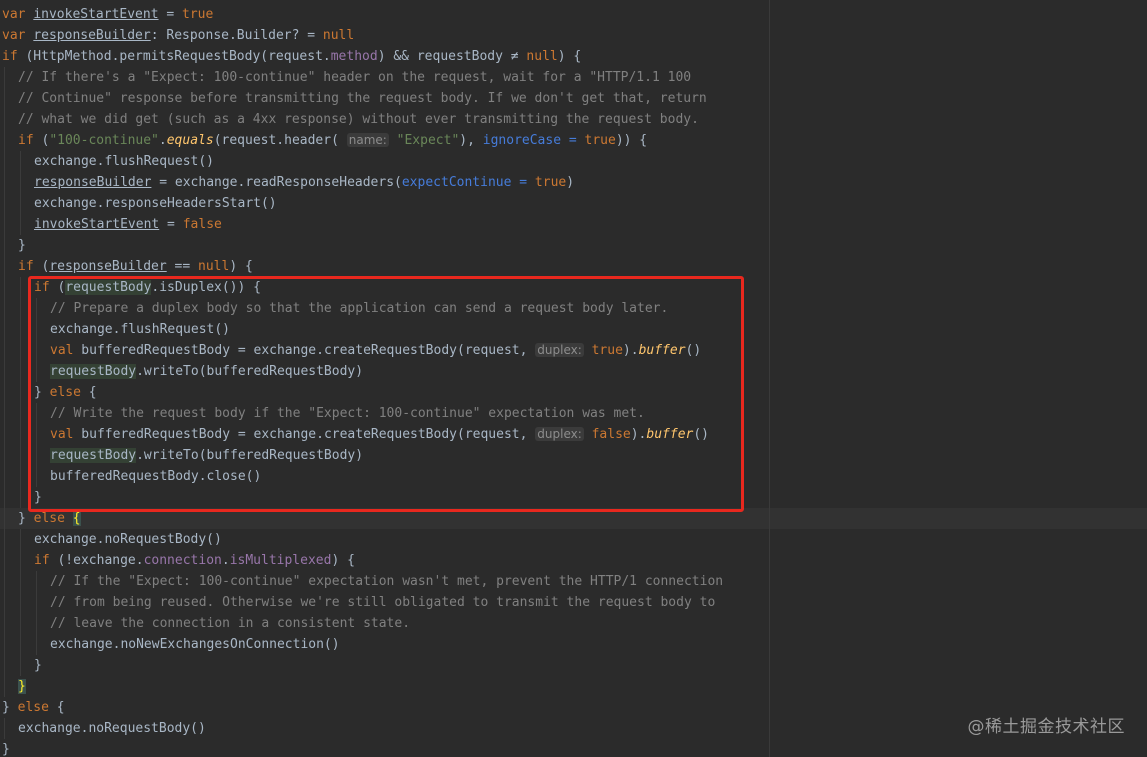  What do you see at coordinates (533, 140) in the screenshot?
I see `named-argument: ignoreCase =` at bounding box center [533, 140].